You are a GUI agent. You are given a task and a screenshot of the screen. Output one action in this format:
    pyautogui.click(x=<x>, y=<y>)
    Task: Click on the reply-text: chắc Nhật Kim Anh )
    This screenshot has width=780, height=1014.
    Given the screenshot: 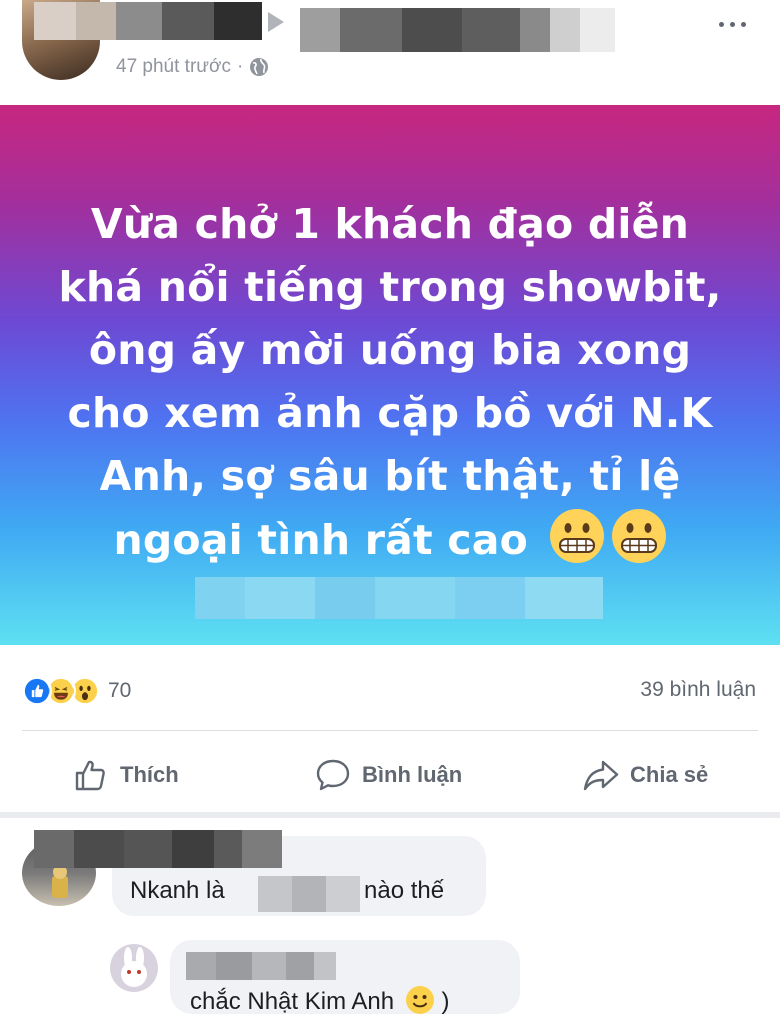 What is the action you would take?
    pyautogui.click(x=319, y=999)
    